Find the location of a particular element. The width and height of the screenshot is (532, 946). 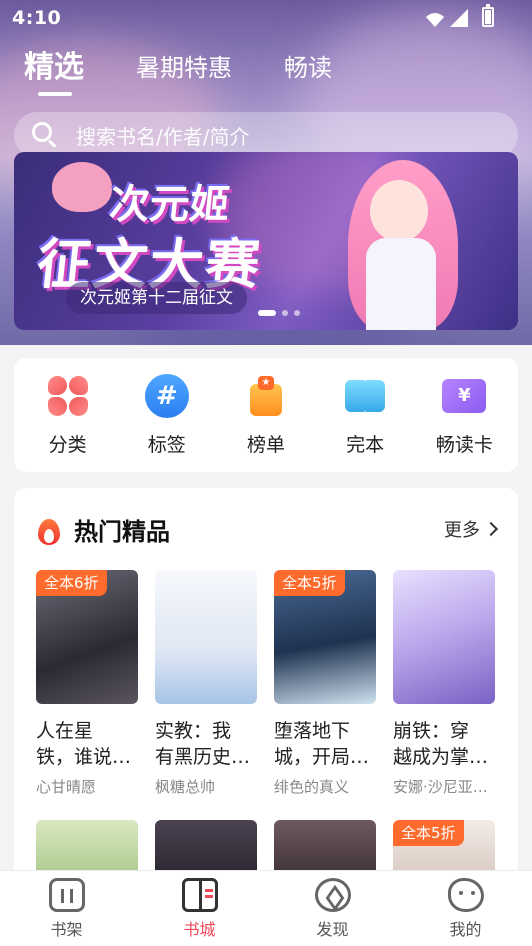

compass-icon is located at coordinates (332, 894).